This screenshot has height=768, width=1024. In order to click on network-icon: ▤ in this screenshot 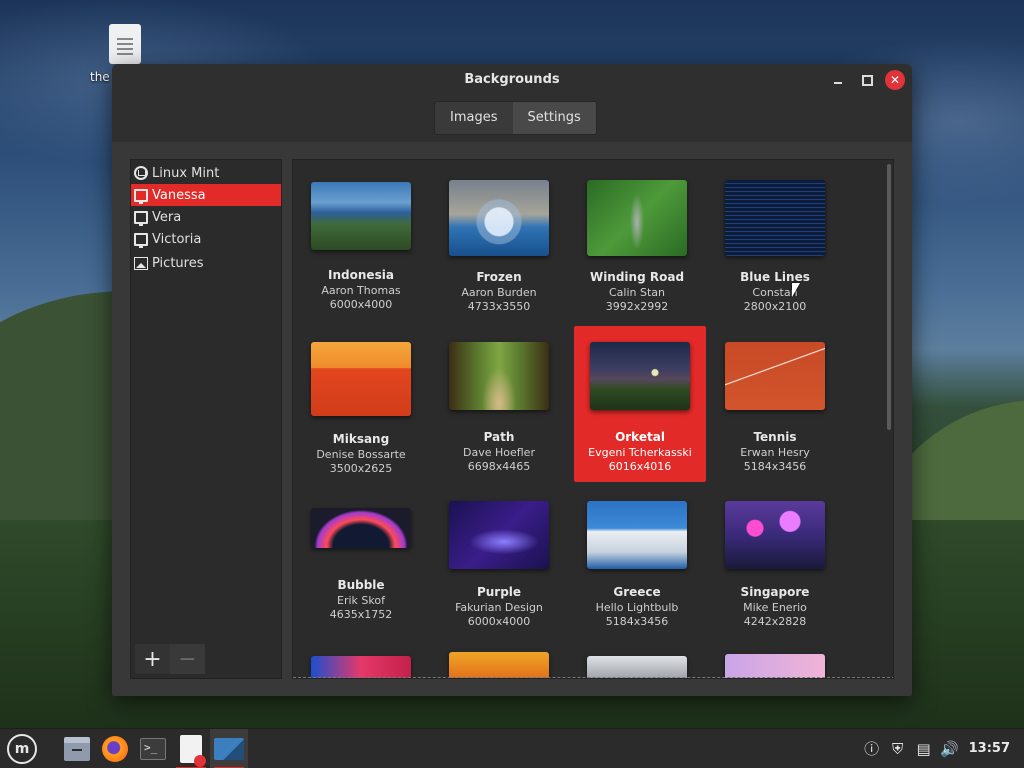, I will do `click(924, 749)`.